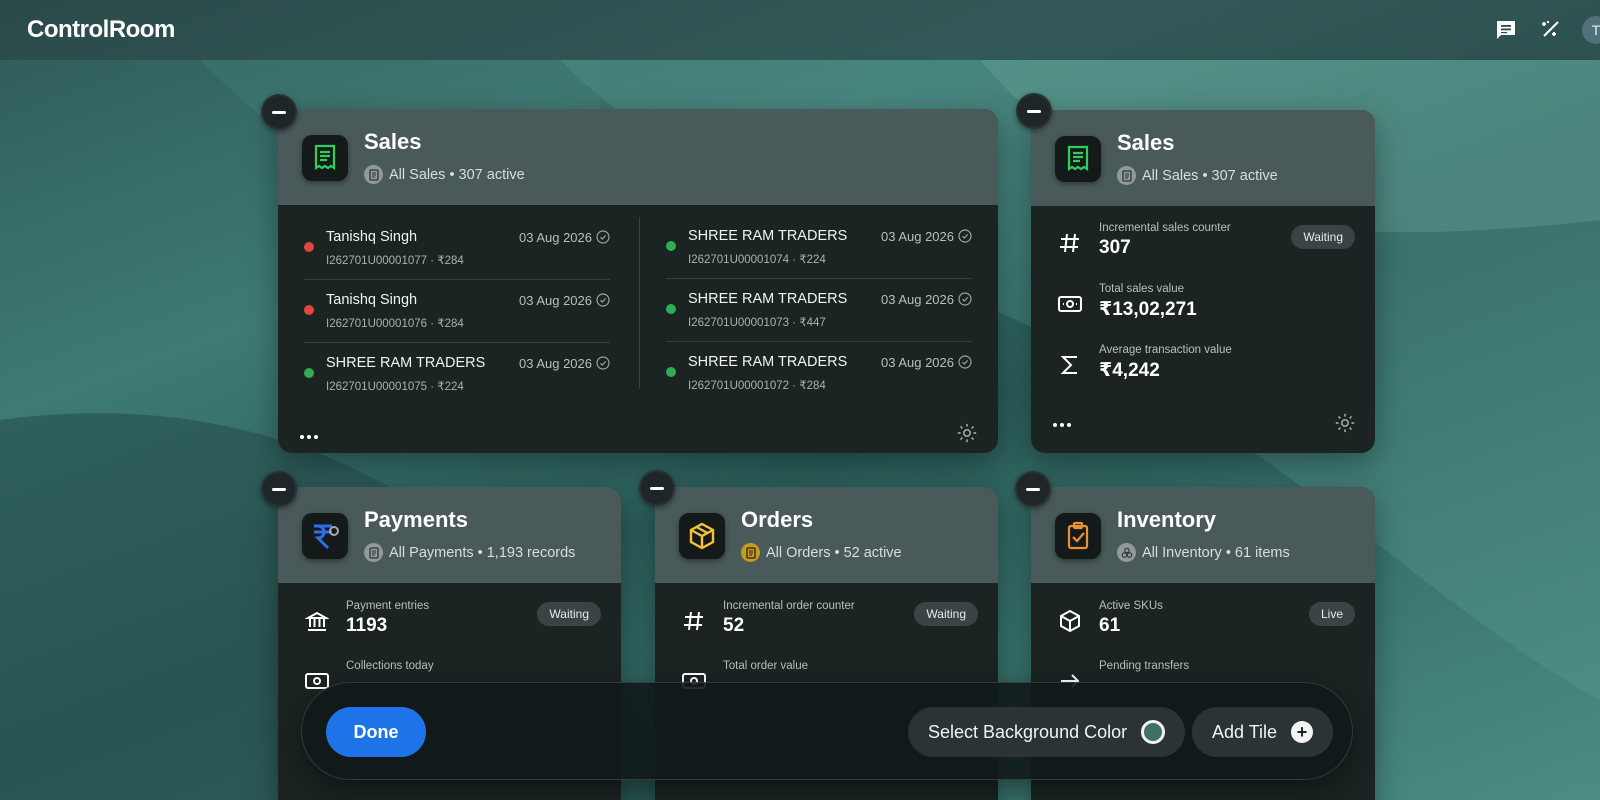  What do you see at coordinates (1263, 732) in the screenshot?
I see `add-tile-button: Add Tile +` at bounding box center [1263, 732].